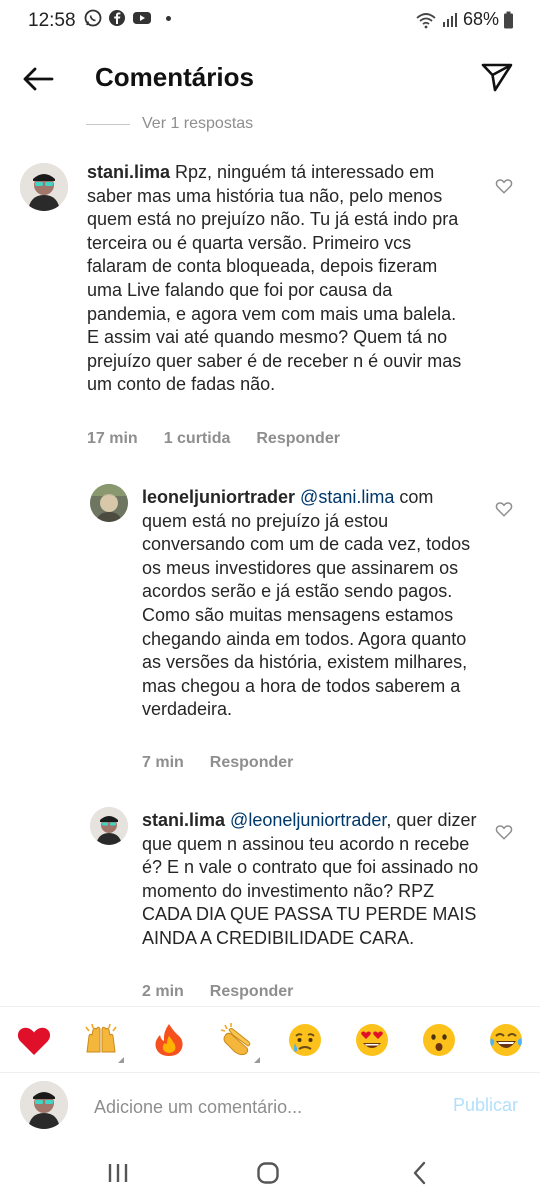 The width and height of the screenshot is (540, 1200). What do you see at coordinates (485, 1105) in the screenshot?
I see `publish-button: Publicar` at bounding box center [485, 1105].